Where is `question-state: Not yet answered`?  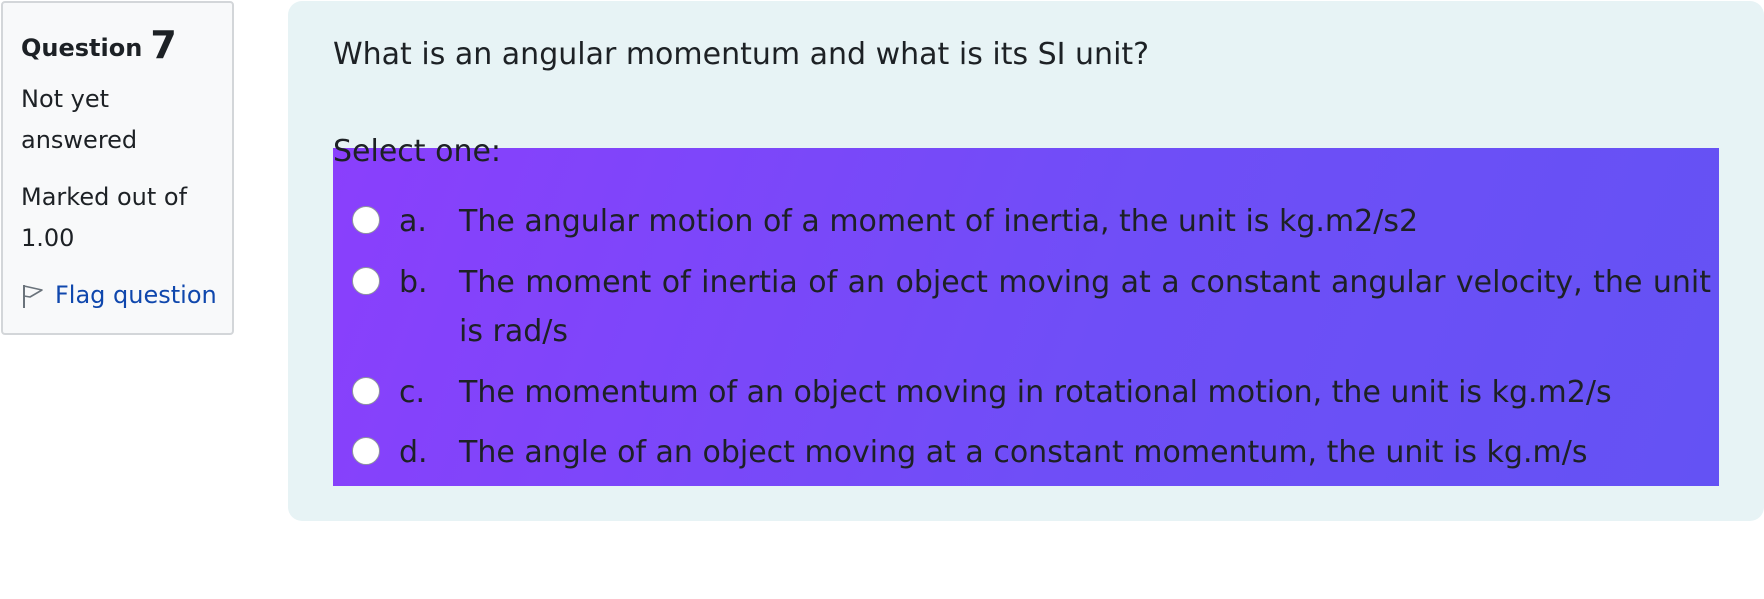 question-state: Not yet answered is located at coordinates (79, 119).